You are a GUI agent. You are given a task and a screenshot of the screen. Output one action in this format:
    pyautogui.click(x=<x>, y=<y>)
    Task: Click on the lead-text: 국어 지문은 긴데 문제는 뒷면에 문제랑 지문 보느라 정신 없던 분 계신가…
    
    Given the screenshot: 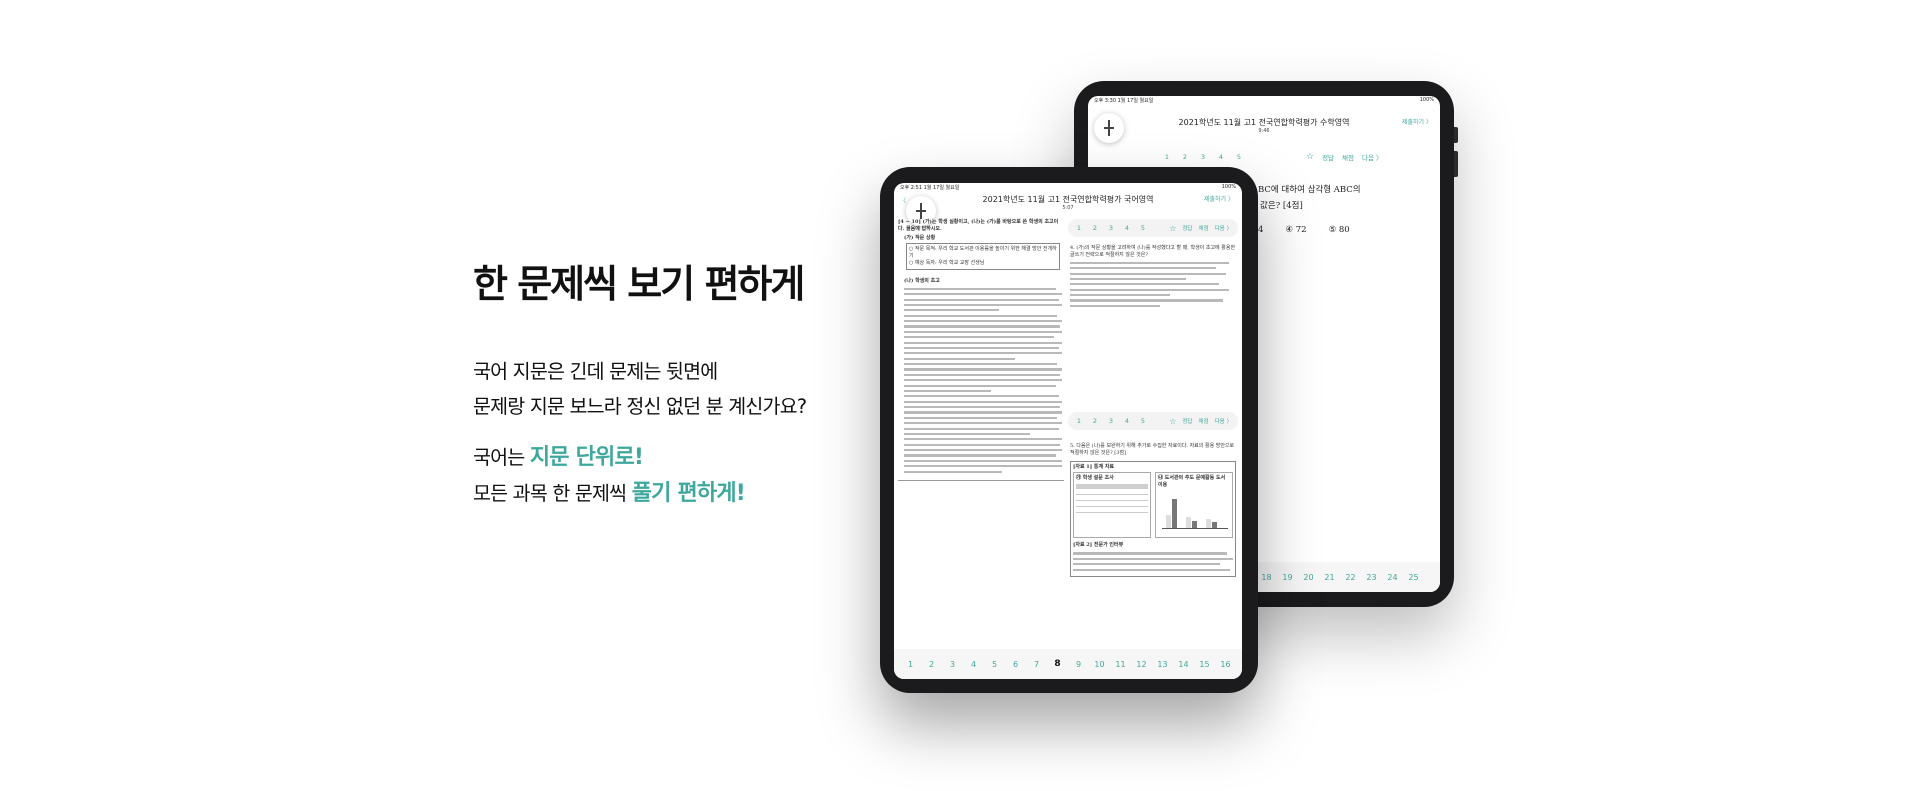 What is the action you would take?
    pyautogui.click(x=663, y=389)
    